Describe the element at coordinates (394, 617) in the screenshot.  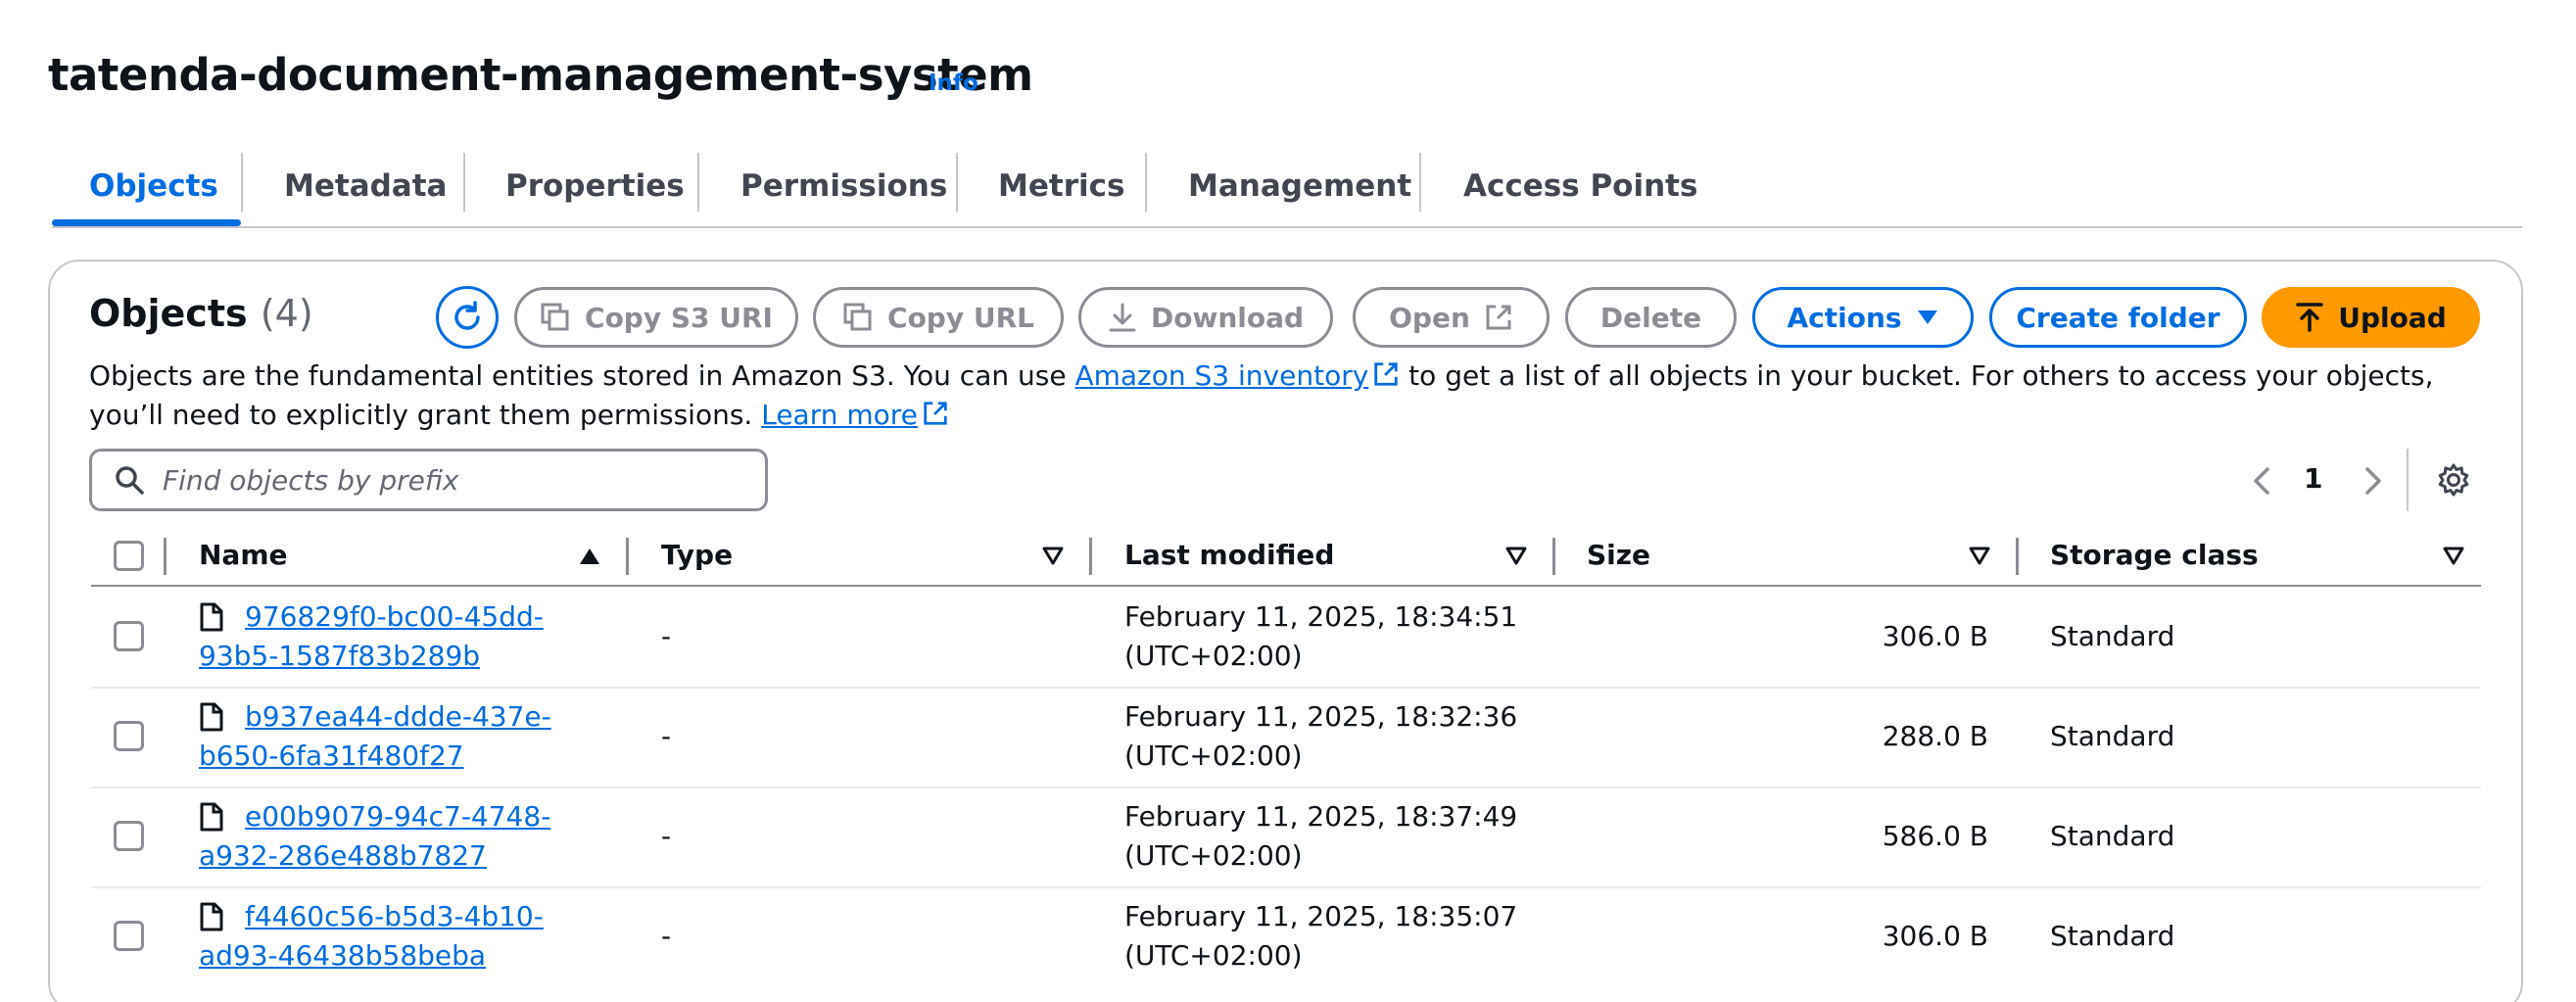
I see `object-name-link: 976829f0-bc00-45dd-` at that location.